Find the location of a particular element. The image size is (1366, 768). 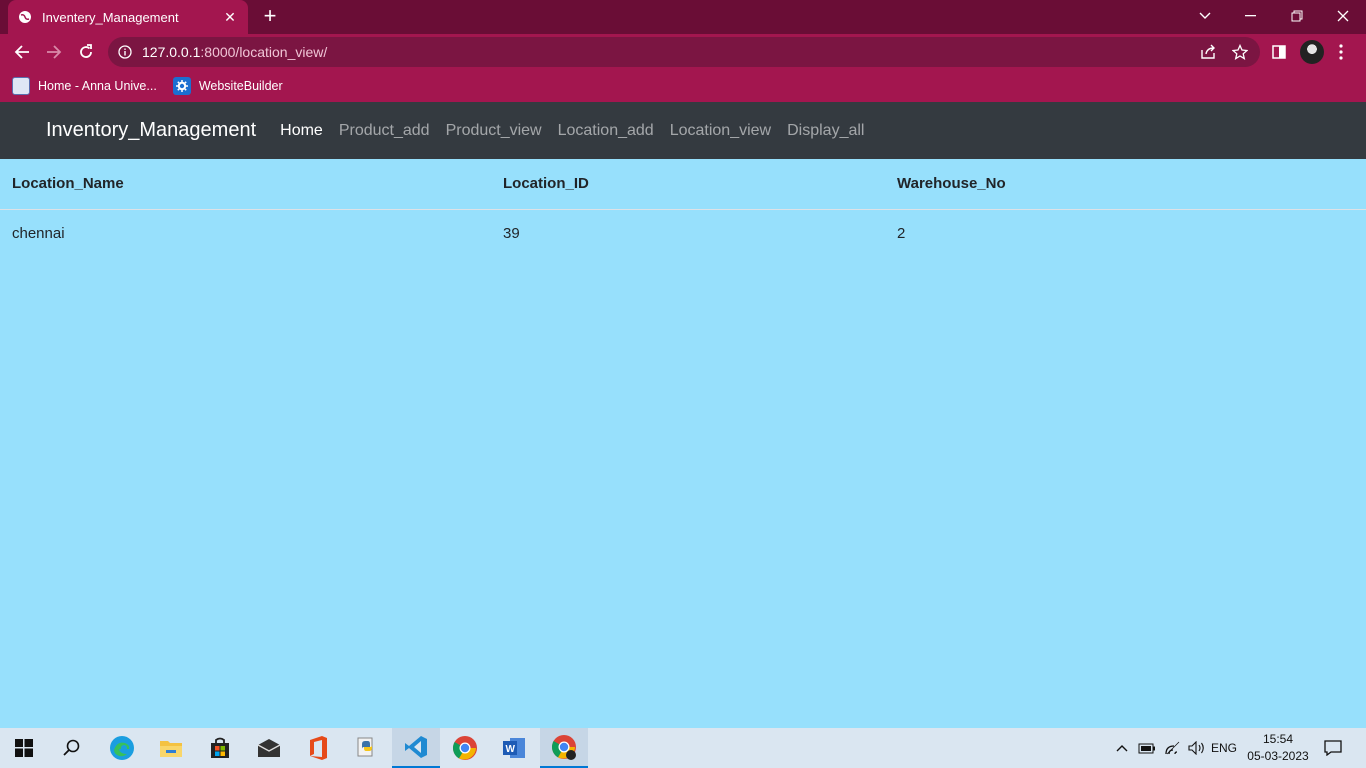

word-icon: W is located at coordinates (514, 748).